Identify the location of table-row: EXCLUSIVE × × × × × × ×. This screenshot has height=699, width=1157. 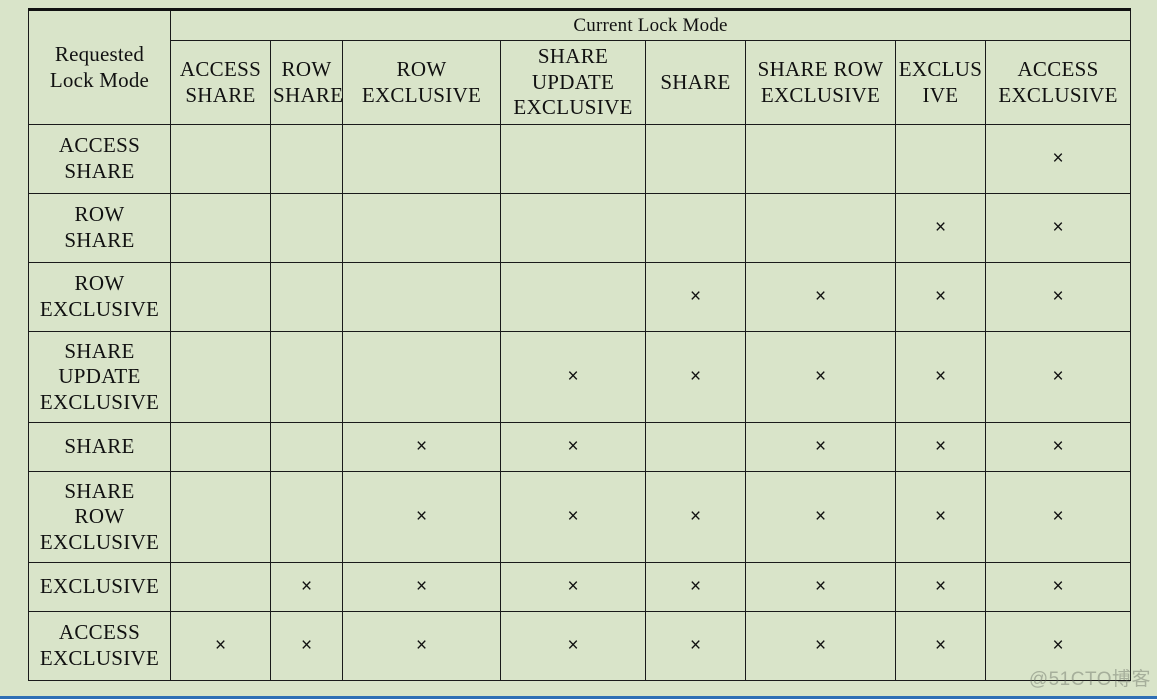
(580, 587).